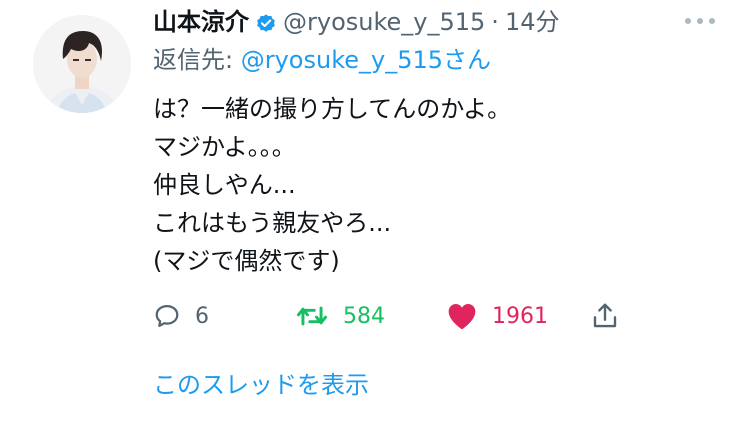 Image resolution: width=749 pixels, height=421 pixels. I want to click on like-count: 1961, so click(520, 316).